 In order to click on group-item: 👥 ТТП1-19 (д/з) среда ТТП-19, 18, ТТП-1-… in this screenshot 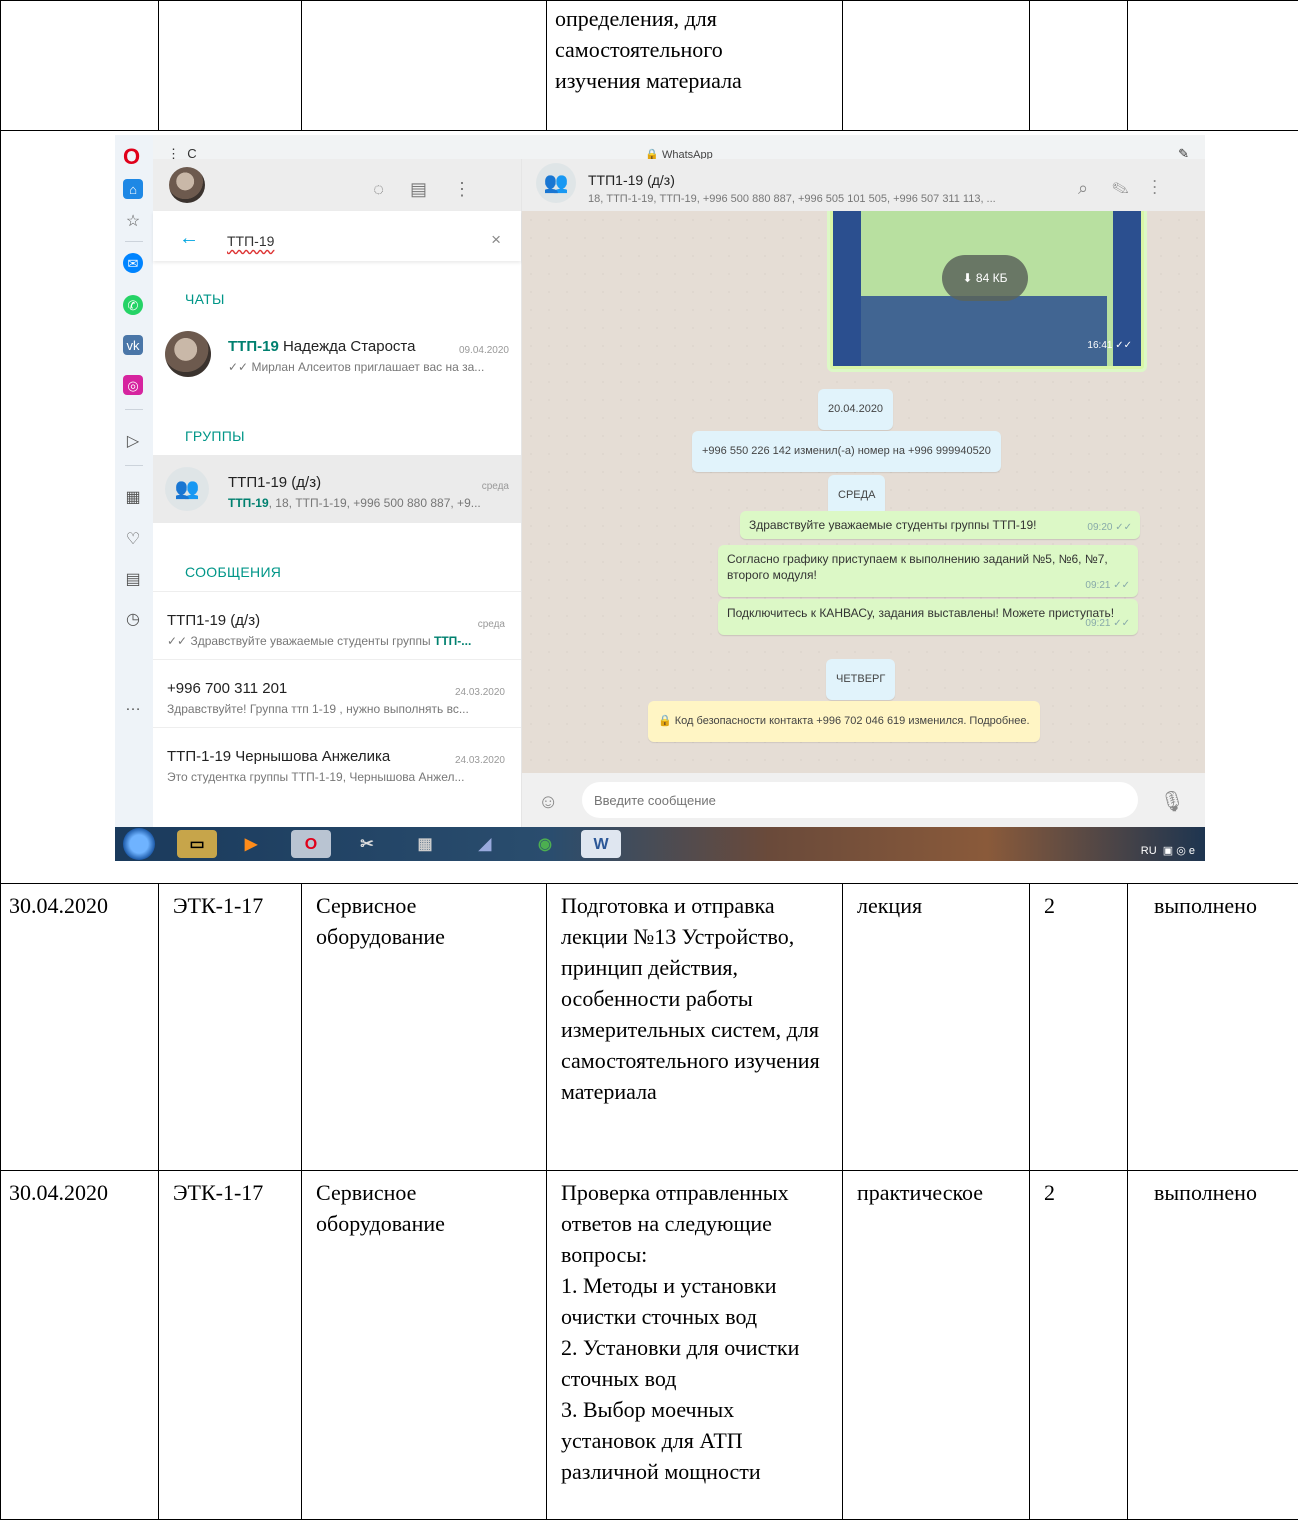, I will do `click(337, 489)`.